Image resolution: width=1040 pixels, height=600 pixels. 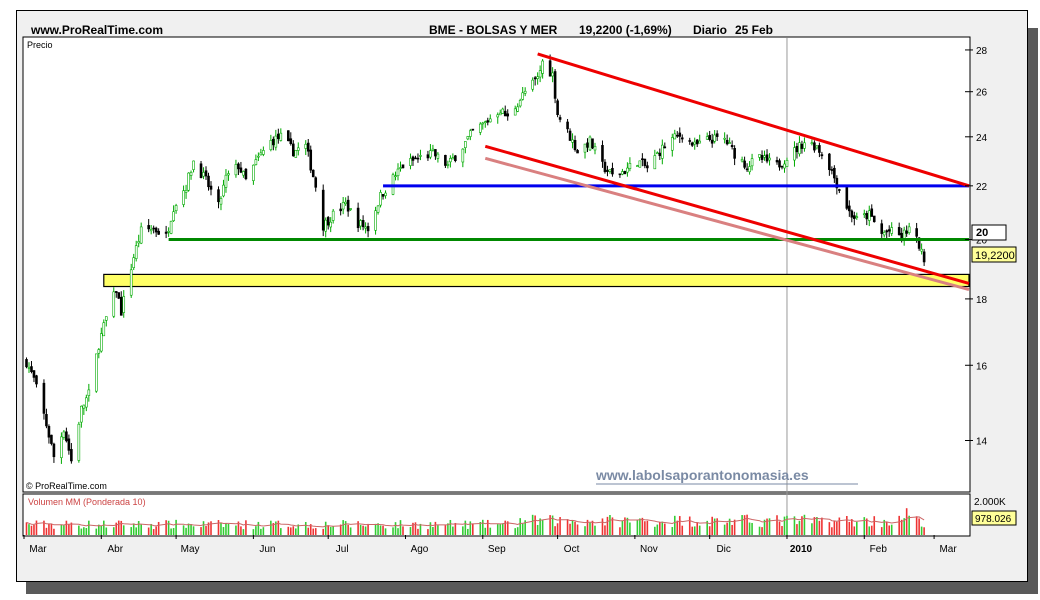 What do you see at coordinates (995, 256) in the screenshot?
I see `last-price-tag: 19,2200` at bounding box center [995, 256].